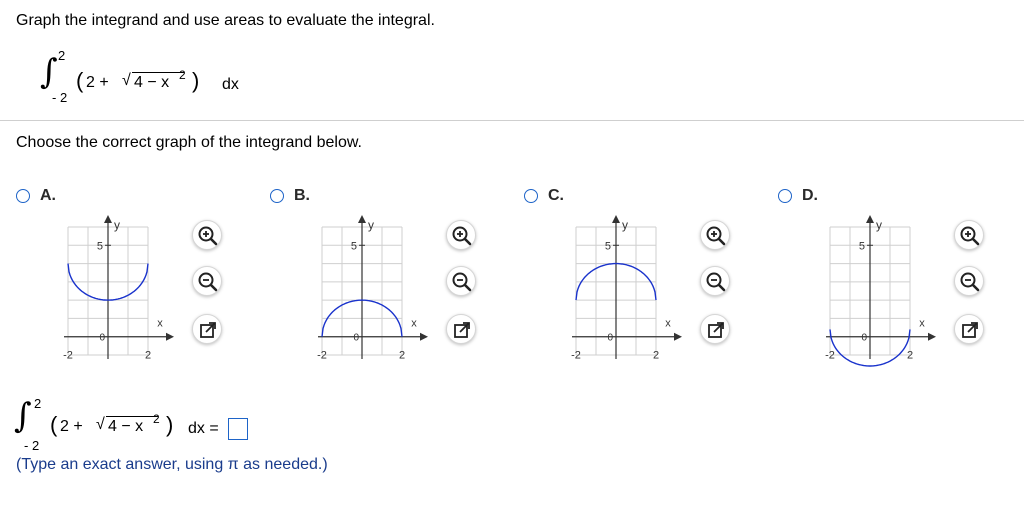  Describe the element at coordinates (302, 195) in the screenshot. I see `option-label: B.` at that location.